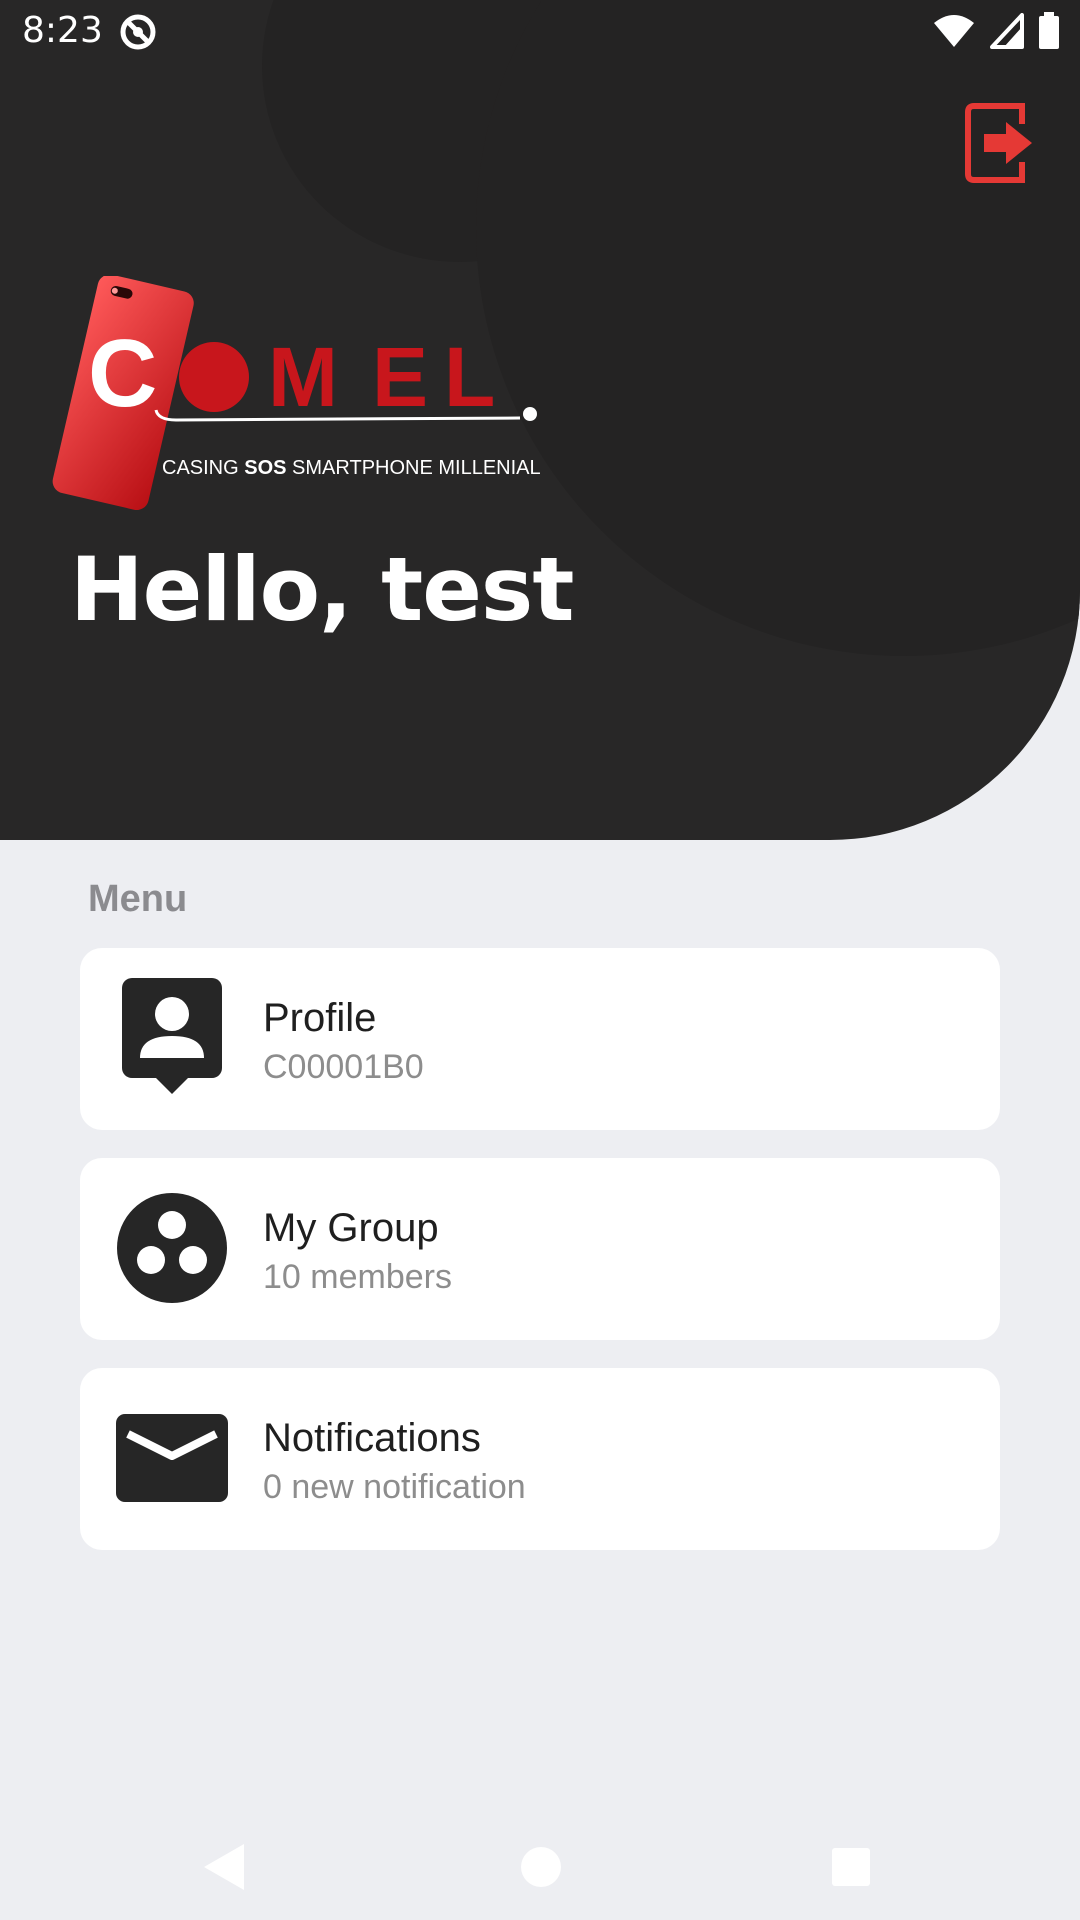 The width and height of the screenshot is (1080, 1920). Describe the element at coordinates (138, 32) in the screenshot. I see `app-notification-icon` at that location.